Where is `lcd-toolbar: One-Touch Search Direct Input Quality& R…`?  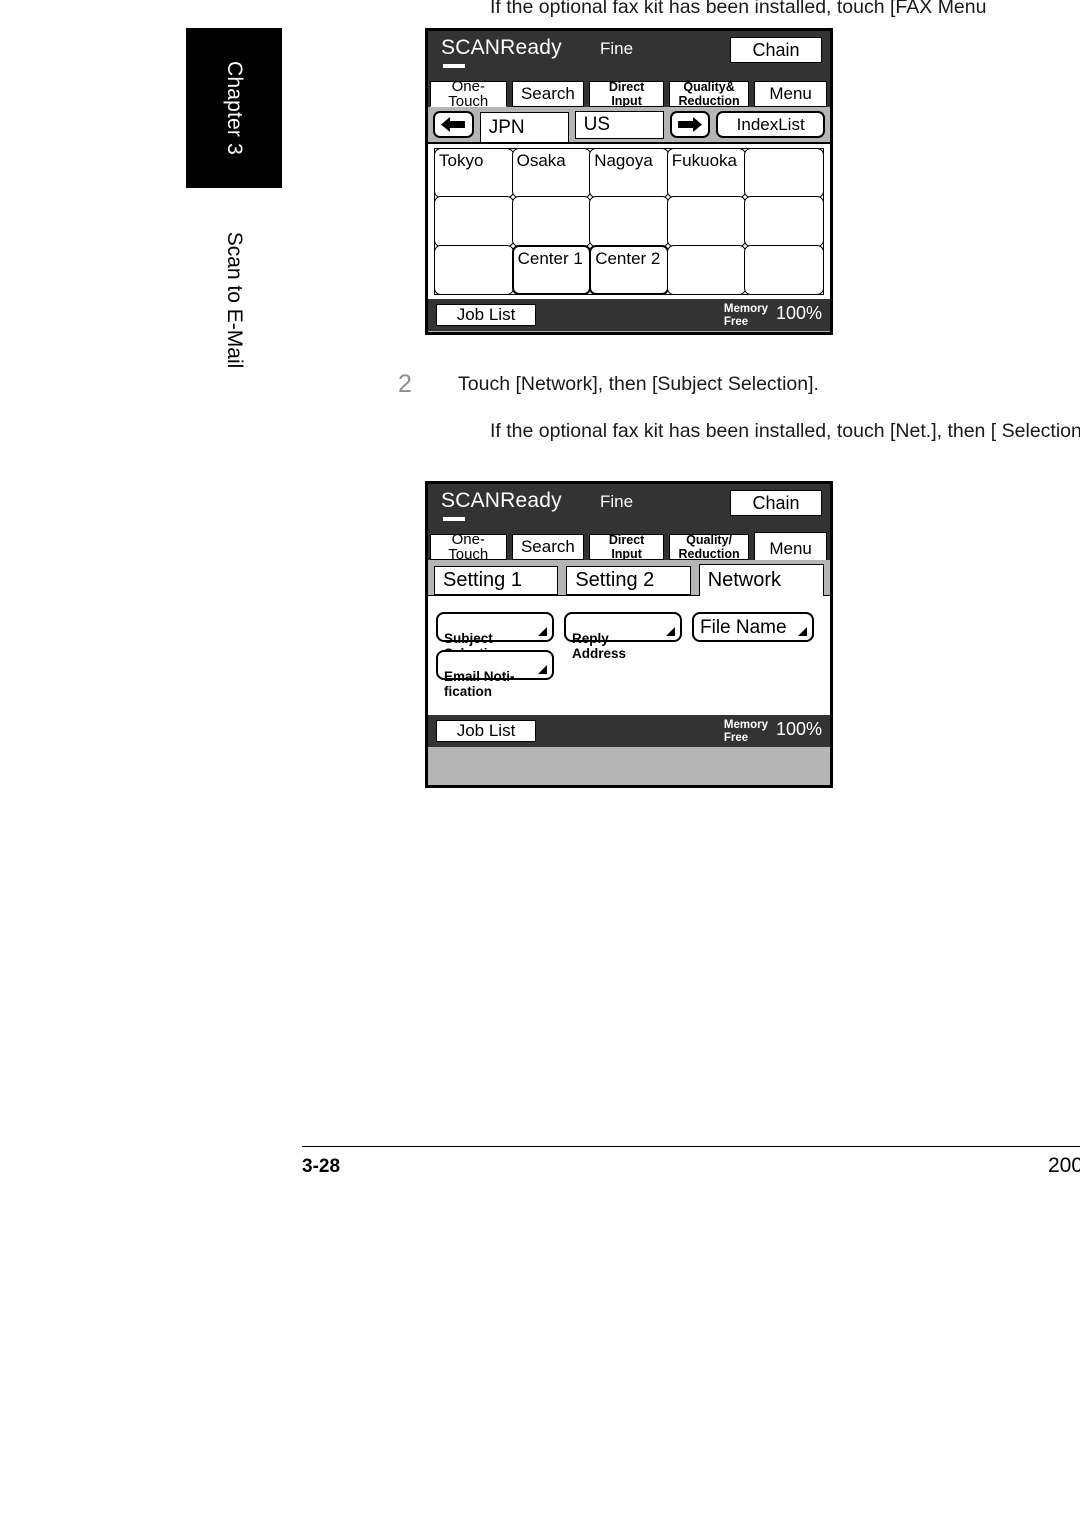
lcd-toolbar: One-Touch Search Direct Input Quality& R… is located at coordinates (629, 93).